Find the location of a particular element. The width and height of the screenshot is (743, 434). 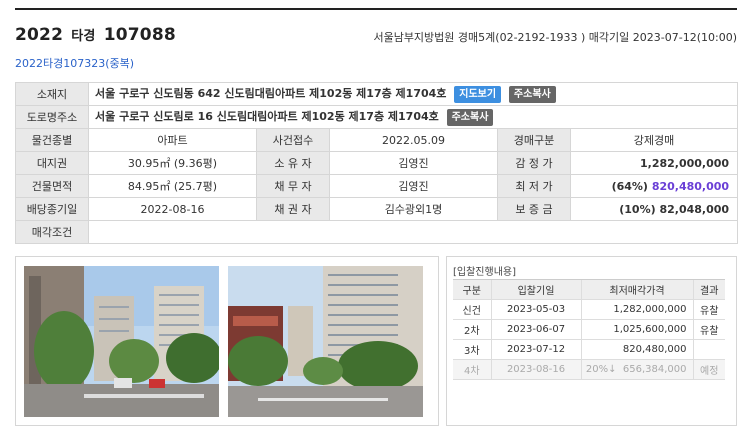

copy-road-address-button: 주소복사 is located at coordinates (470, 117).